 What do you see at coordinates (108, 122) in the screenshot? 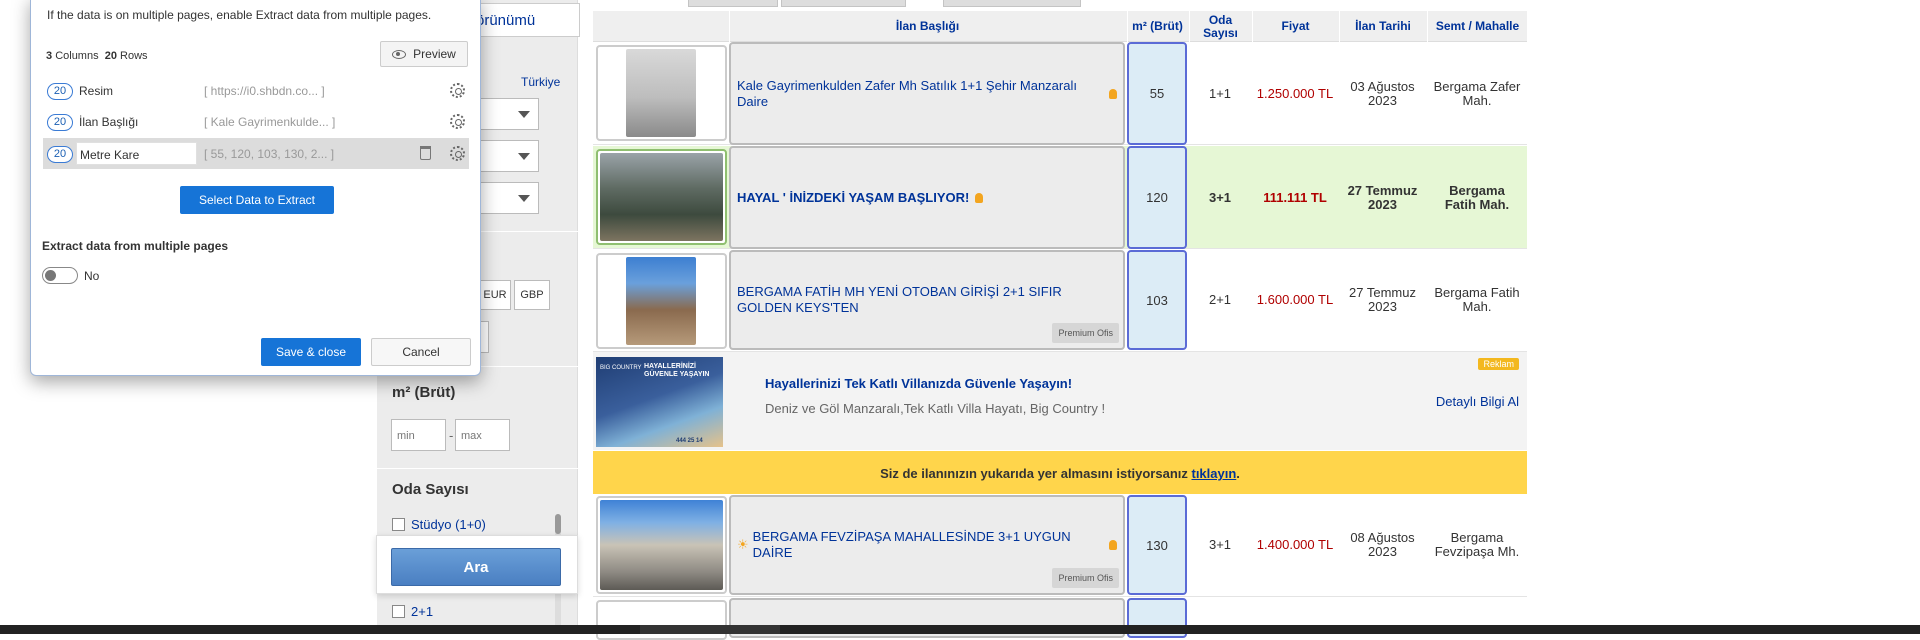
I see `column-name: İlan Başlığı` at bounding box center [108, 122].